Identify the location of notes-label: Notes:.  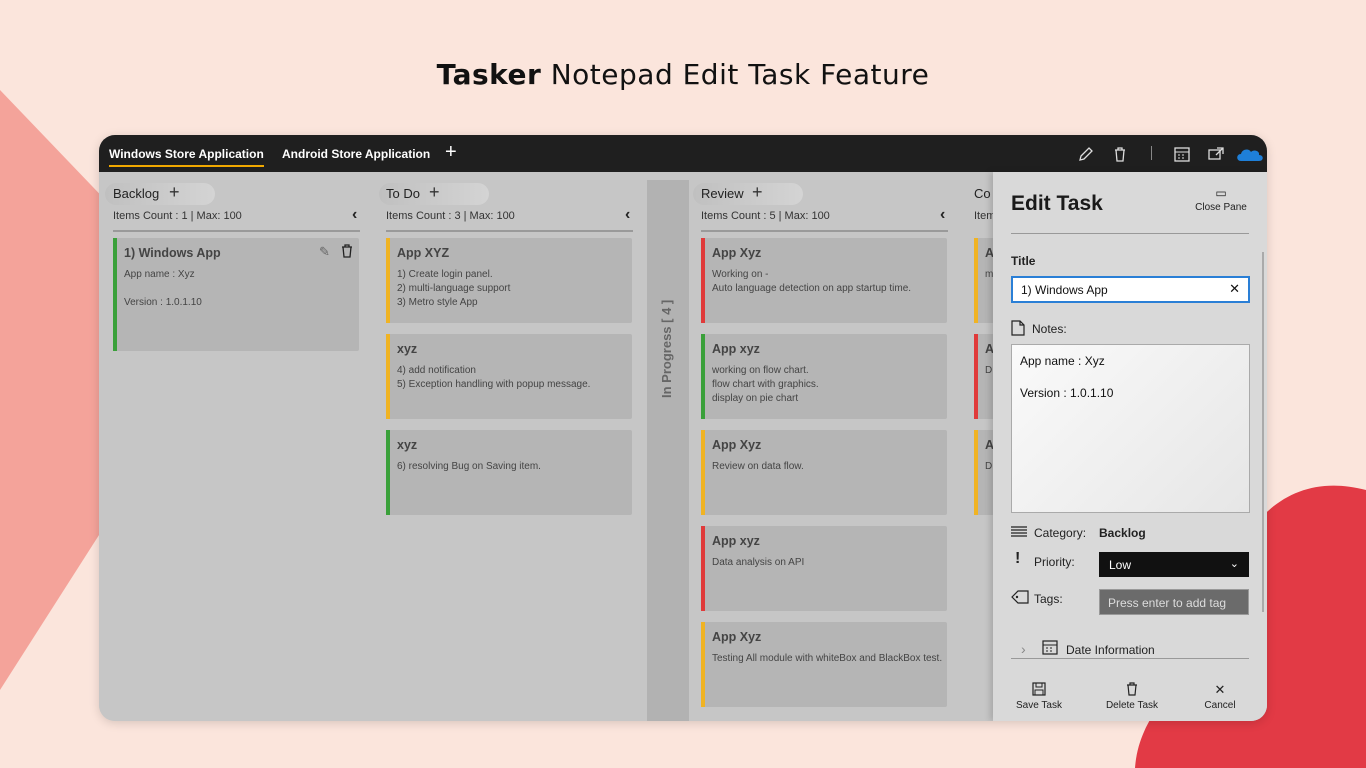
(1049, 329).